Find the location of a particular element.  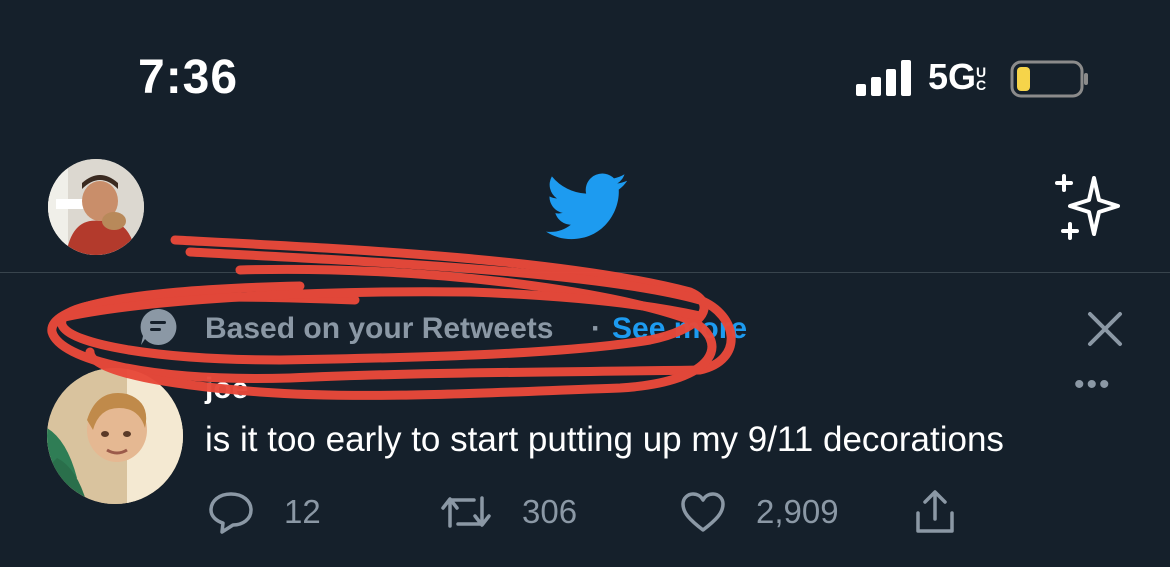

network-indicator: 5GUC is located at coordinates (958, 77).